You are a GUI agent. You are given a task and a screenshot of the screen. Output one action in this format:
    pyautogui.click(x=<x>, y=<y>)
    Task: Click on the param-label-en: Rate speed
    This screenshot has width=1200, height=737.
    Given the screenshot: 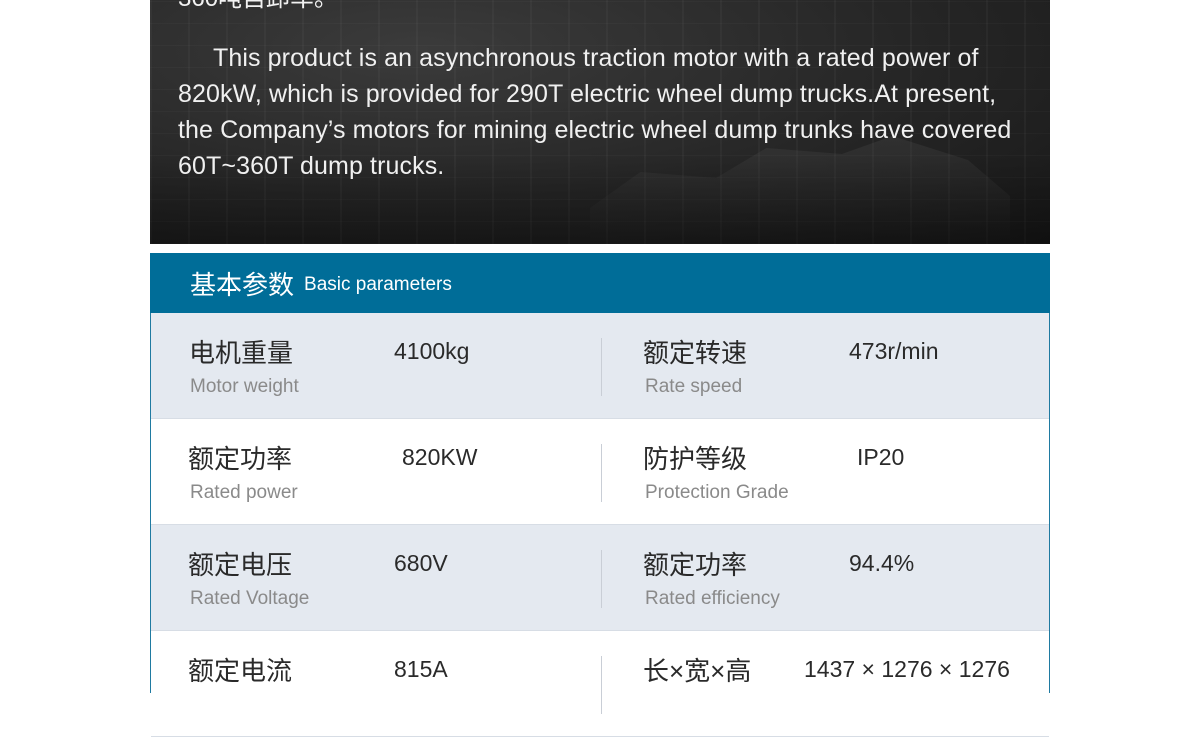 What is the action you would take?
    pyautogui.click(x=694, y=386)
    